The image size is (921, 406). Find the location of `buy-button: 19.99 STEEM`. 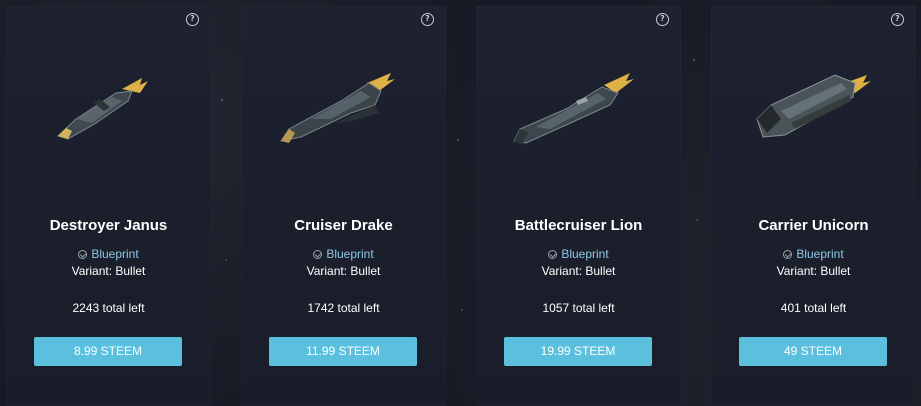

buy-button: 19.99 STEEM is located at coordinates (578, 351).